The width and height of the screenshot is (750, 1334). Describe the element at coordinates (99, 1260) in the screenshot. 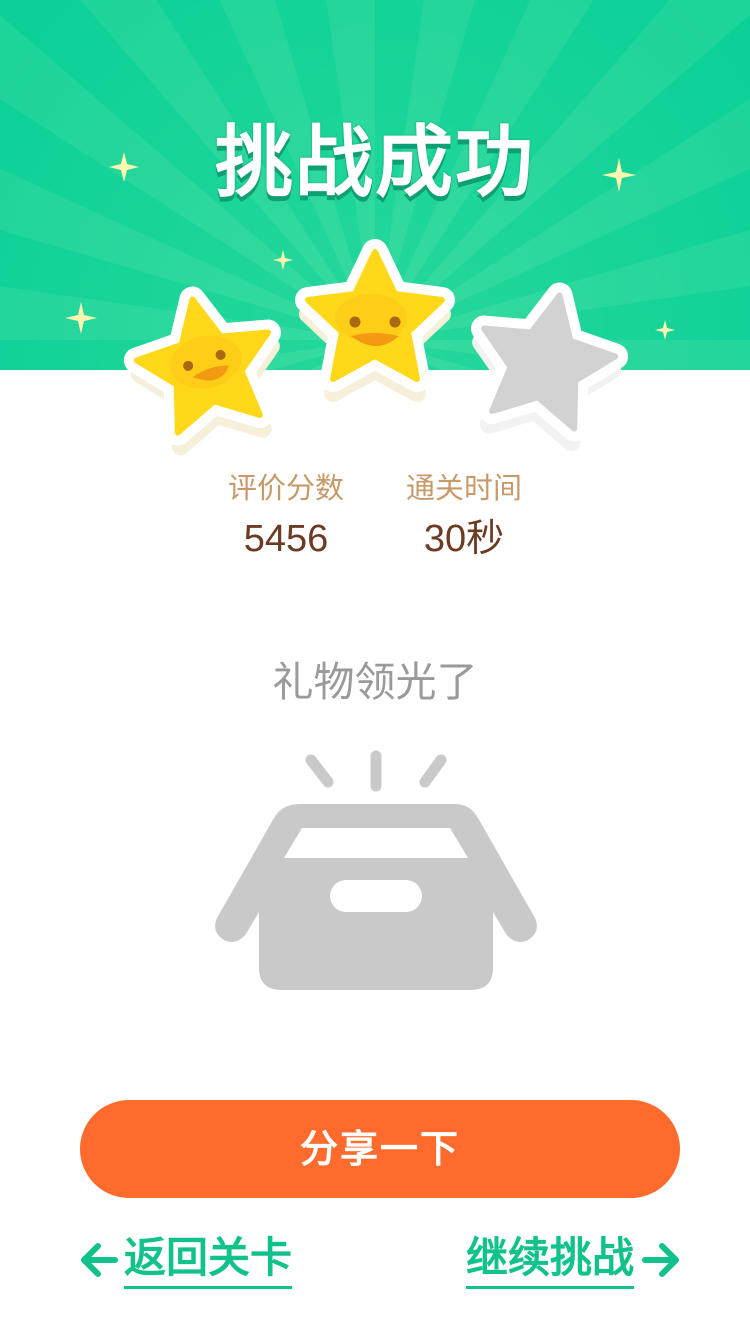

I see `arrow-left-icon` at that location.